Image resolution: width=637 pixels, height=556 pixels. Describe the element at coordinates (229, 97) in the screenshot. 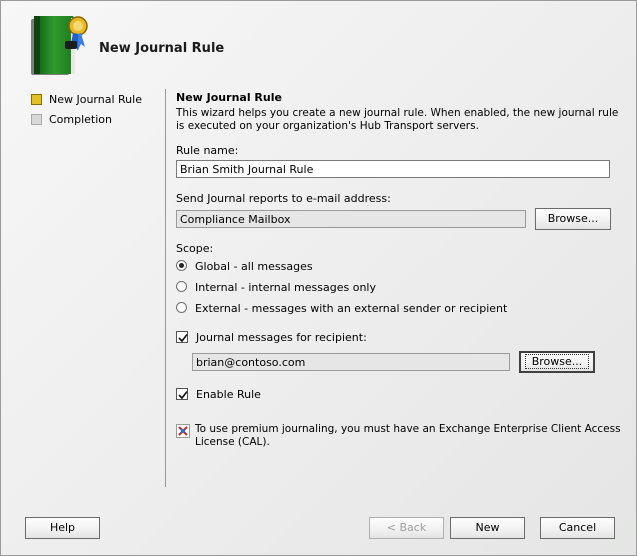

I see `section-title: New Journal Rule` at that location.